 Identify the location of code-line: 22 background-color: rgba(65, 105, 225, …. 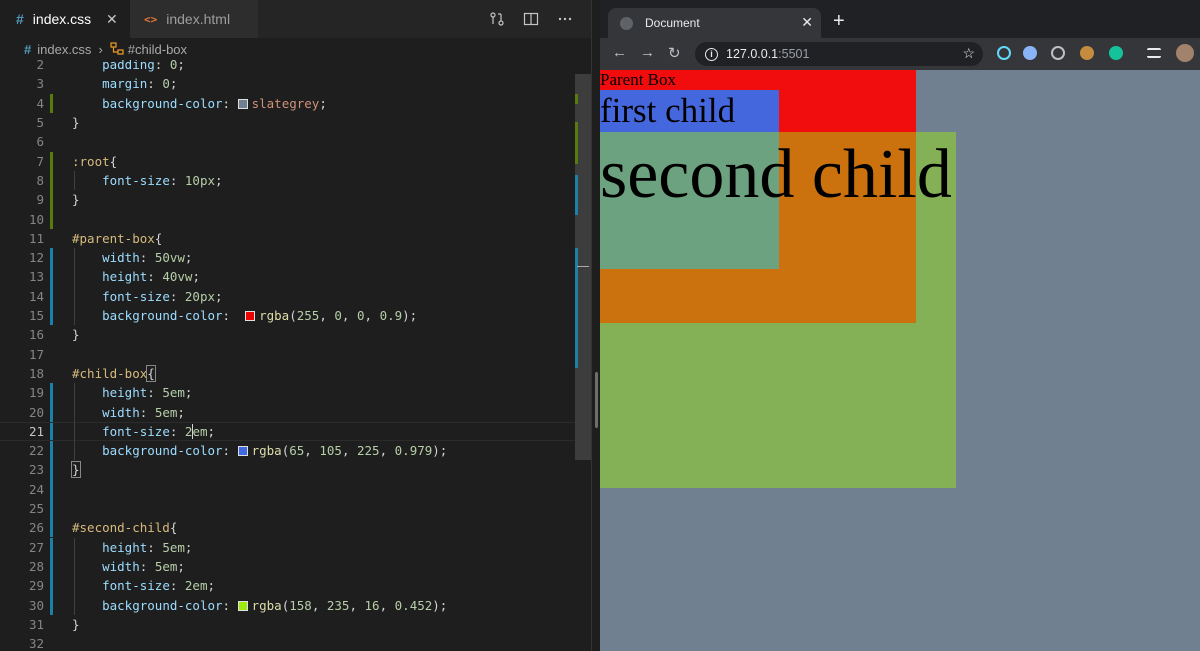
(287, 451).